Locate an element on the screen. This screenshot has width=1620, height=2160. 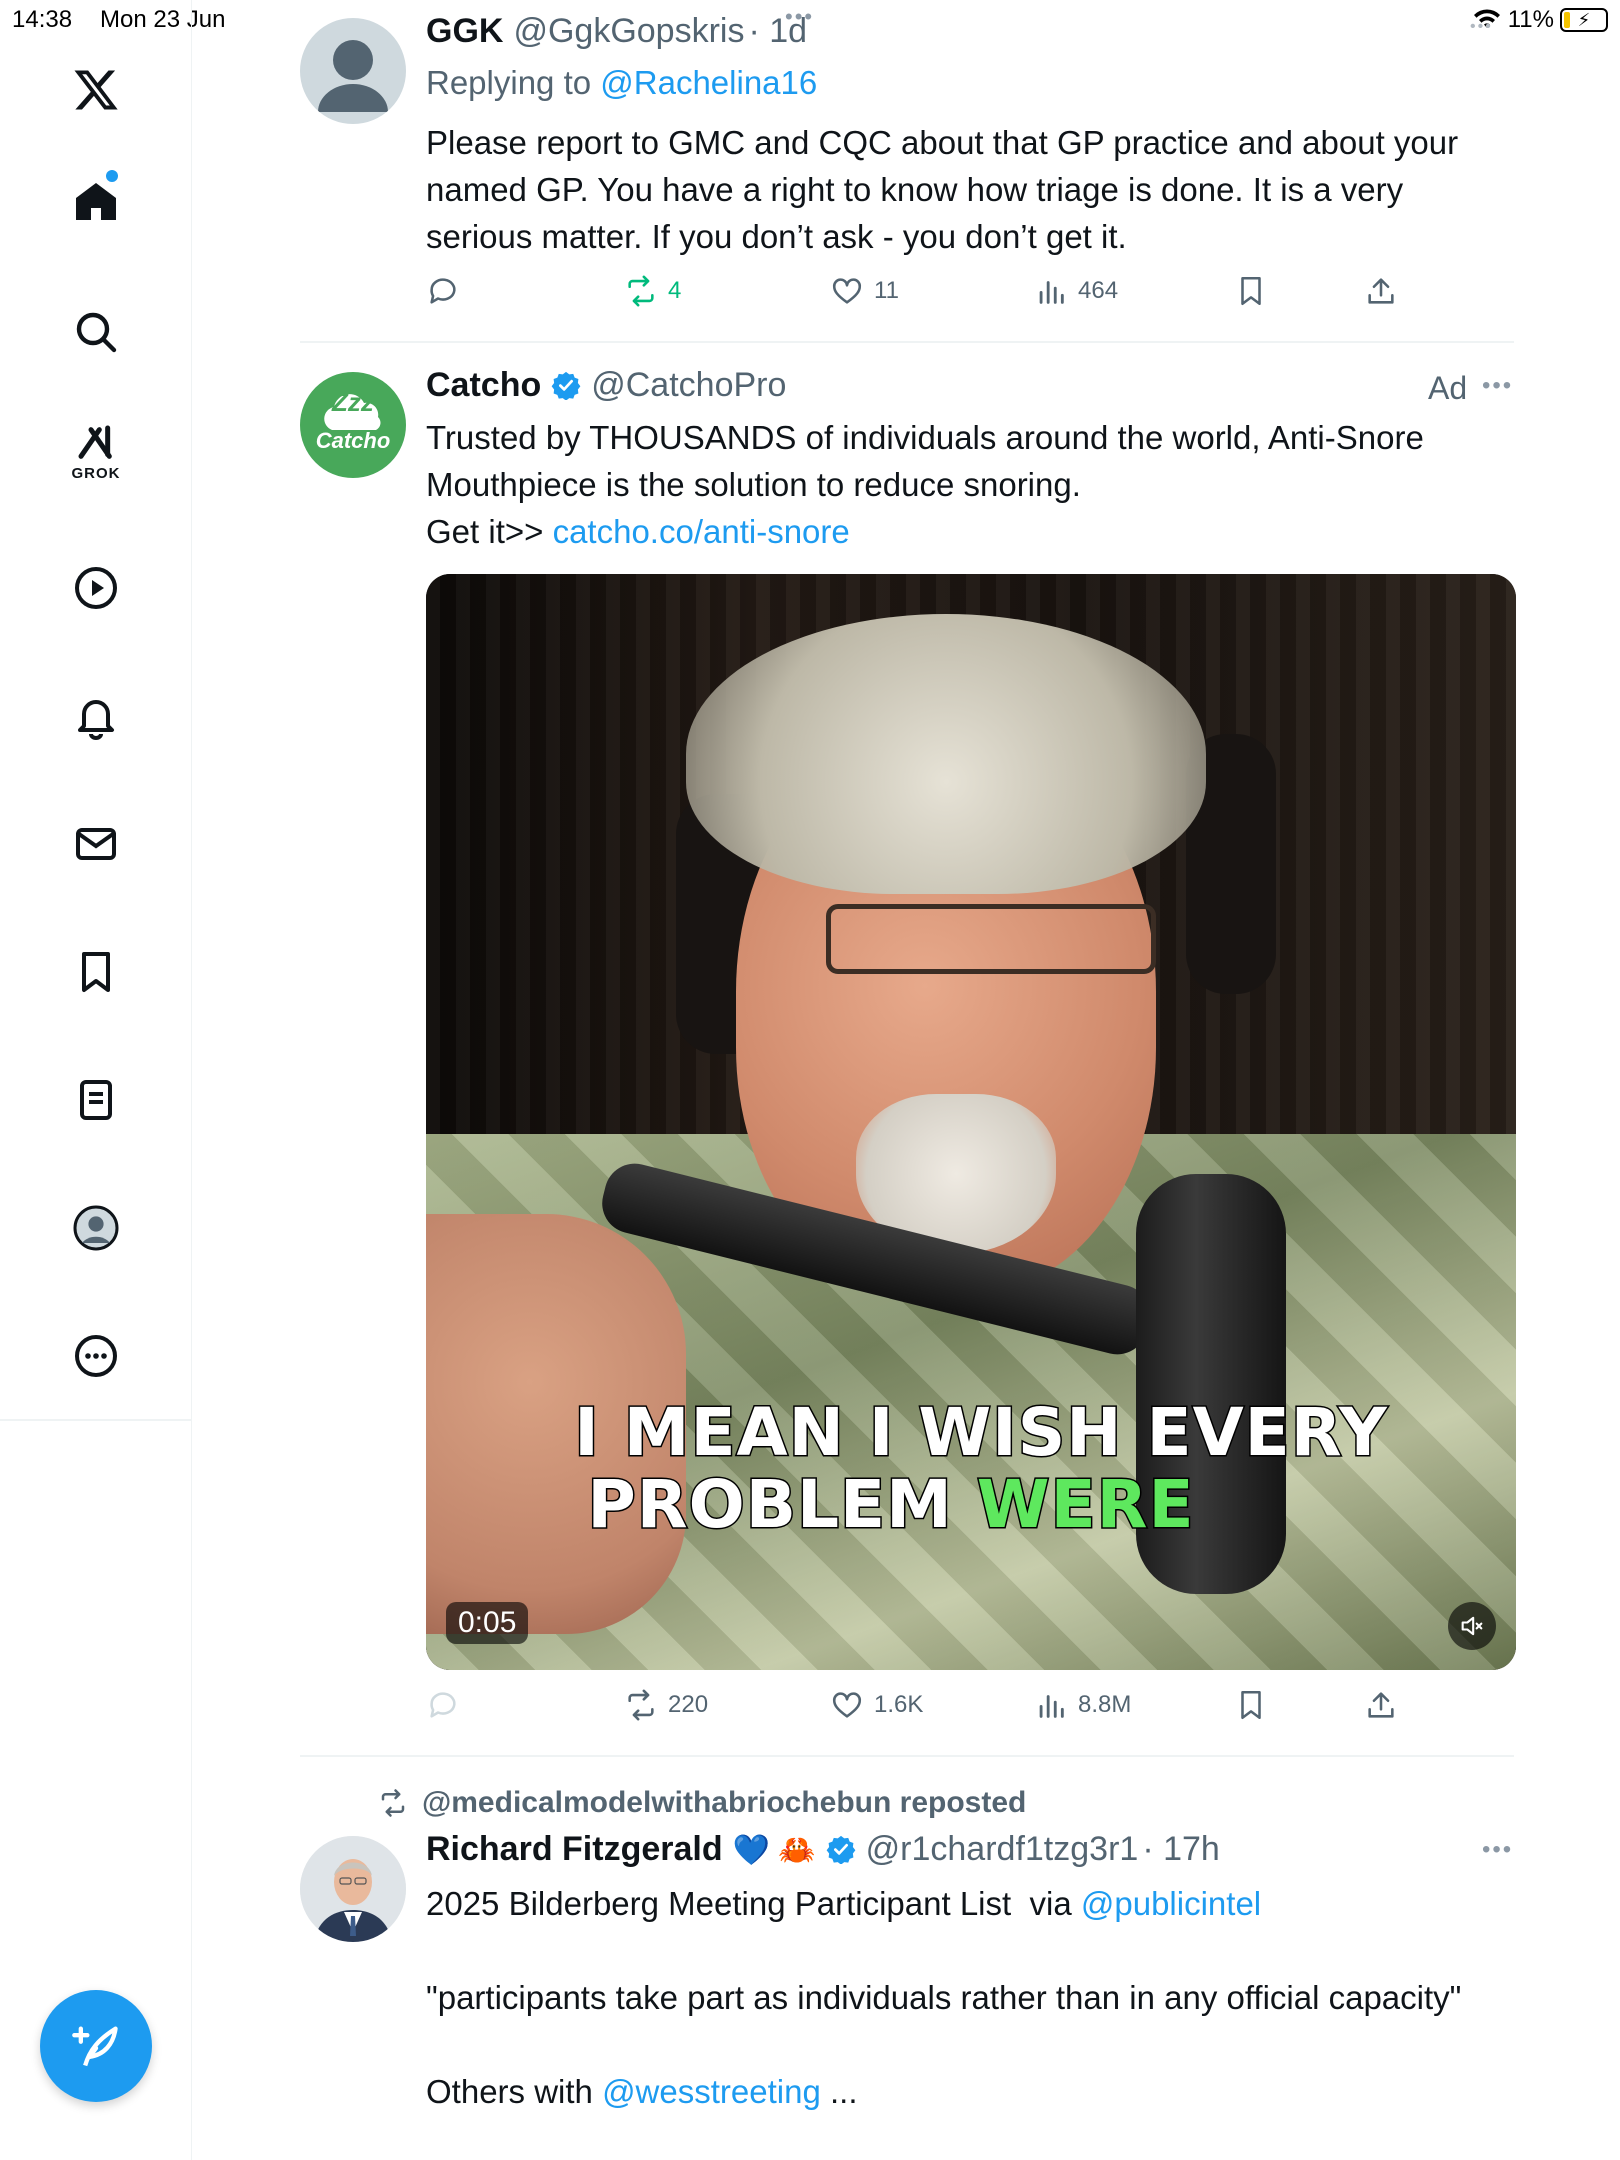
sidebar-item-more is located at coordinates (96, 1356).